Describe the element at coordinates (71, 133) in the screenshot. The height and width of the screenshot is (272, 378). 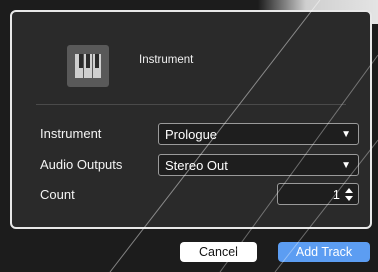
I see `instrument-label: Instrument` at that location.